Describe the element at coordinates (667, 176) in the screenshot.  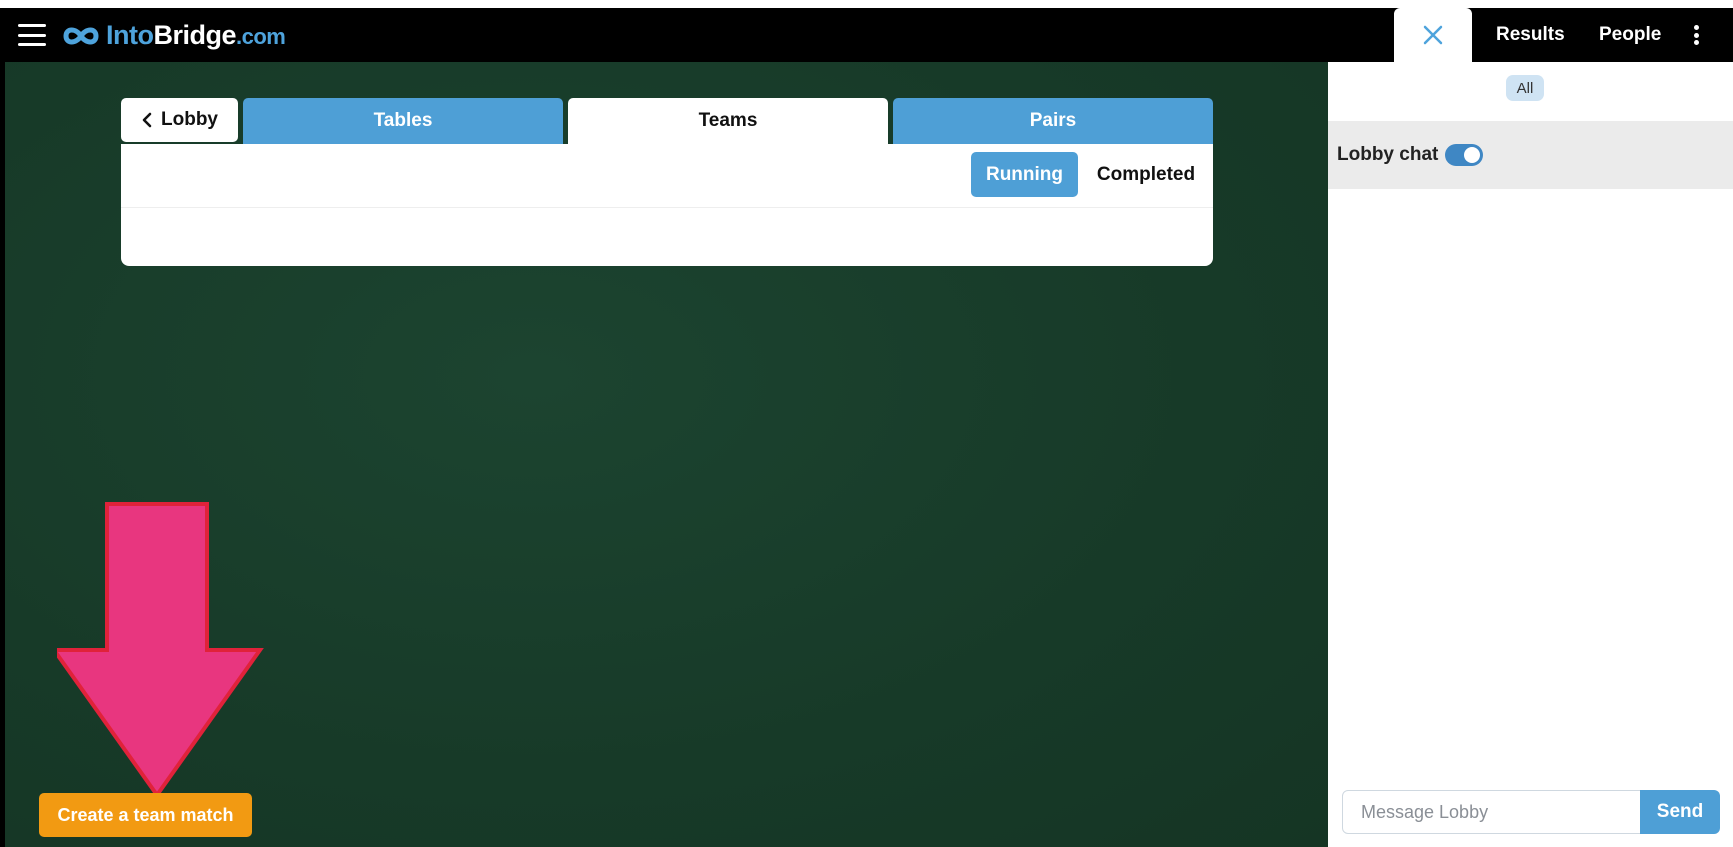
I see `teams-filter-bar: Running Completed` at that location.